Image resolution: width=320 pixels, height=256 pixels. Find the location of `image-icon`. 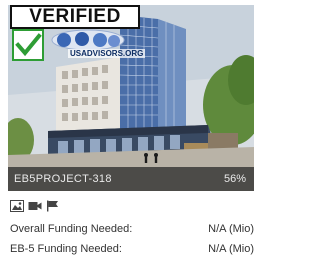

image-icon is located at coordinates (17, 205).